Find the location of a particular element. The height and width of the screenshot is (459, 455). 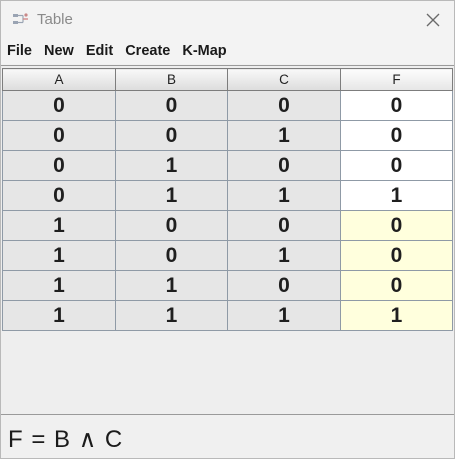

table-row: 1111 is located at coordinates (227, 315).